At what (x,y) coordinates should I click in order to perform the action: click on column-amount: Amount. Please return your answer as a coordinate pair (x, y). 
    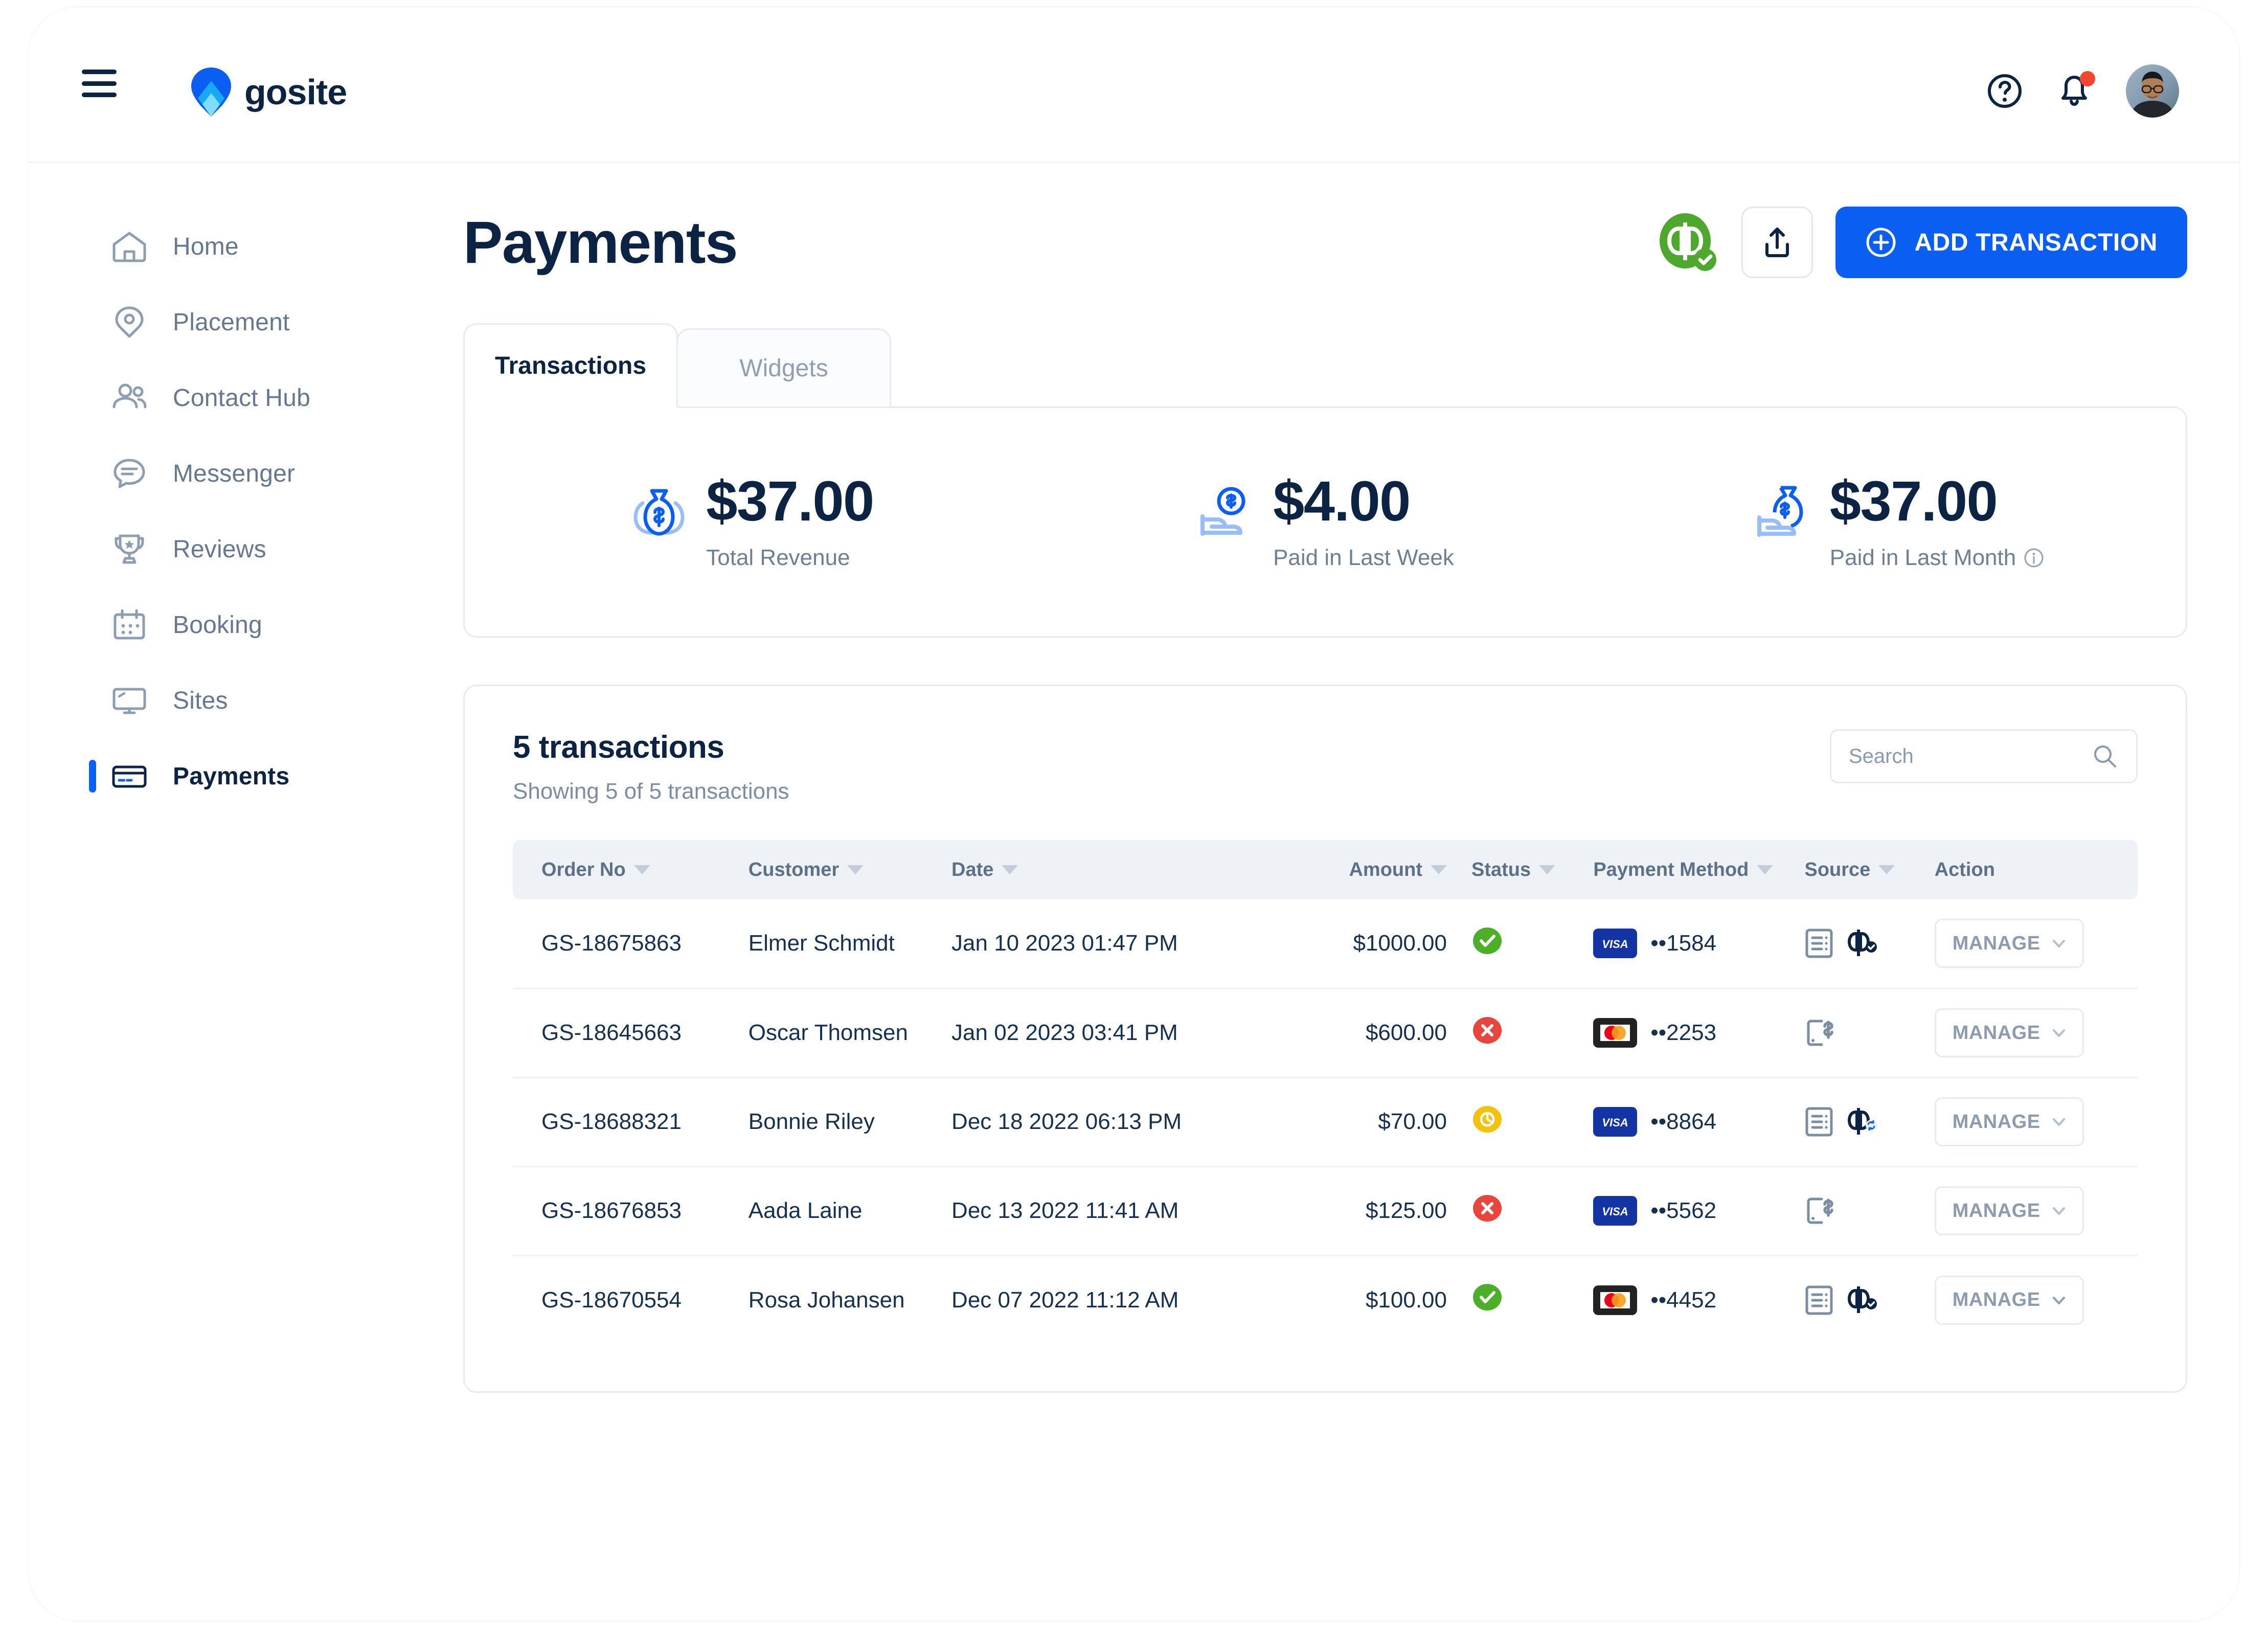
    Looking at the image, I should click on (1381, 869).